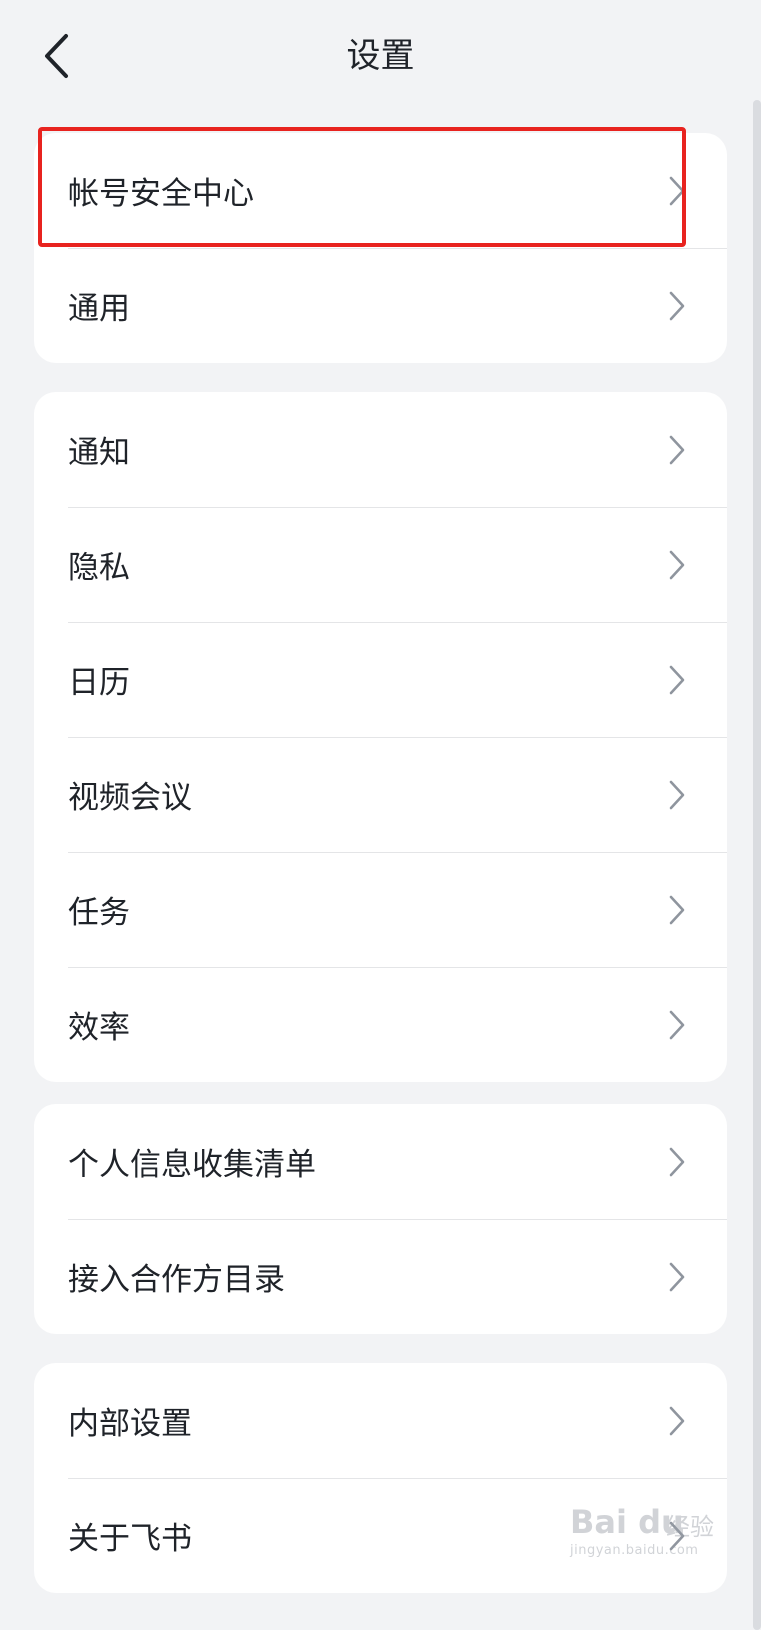 The height and width of the screenshot is (1630, 761). What do you see at coordinates (99, 1028) in the screenshot?
I see `settings-item-label: 效率` at bounding box center [99, 1028].